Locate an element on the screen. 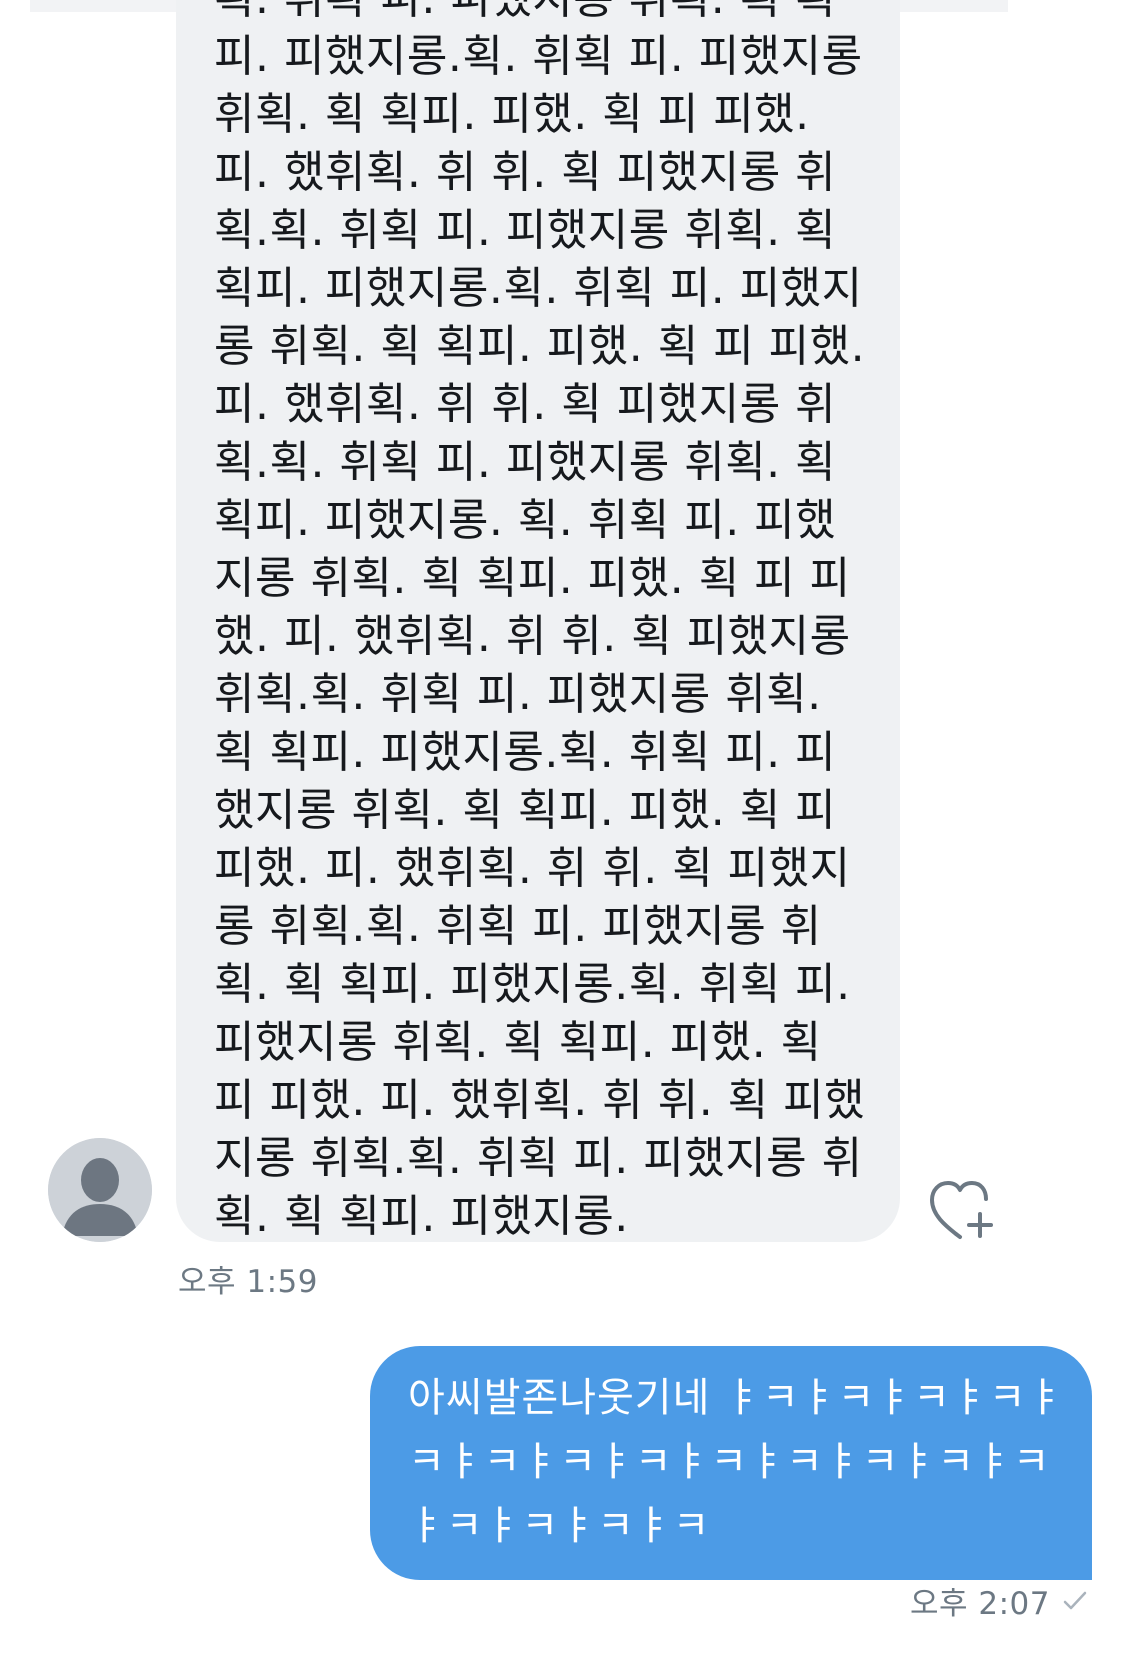 Image resolution: width=1124 pixels, height=1664 pixels. incoming-message-timestamp: 오후 1:59 is located at coordinates (248, 1282).